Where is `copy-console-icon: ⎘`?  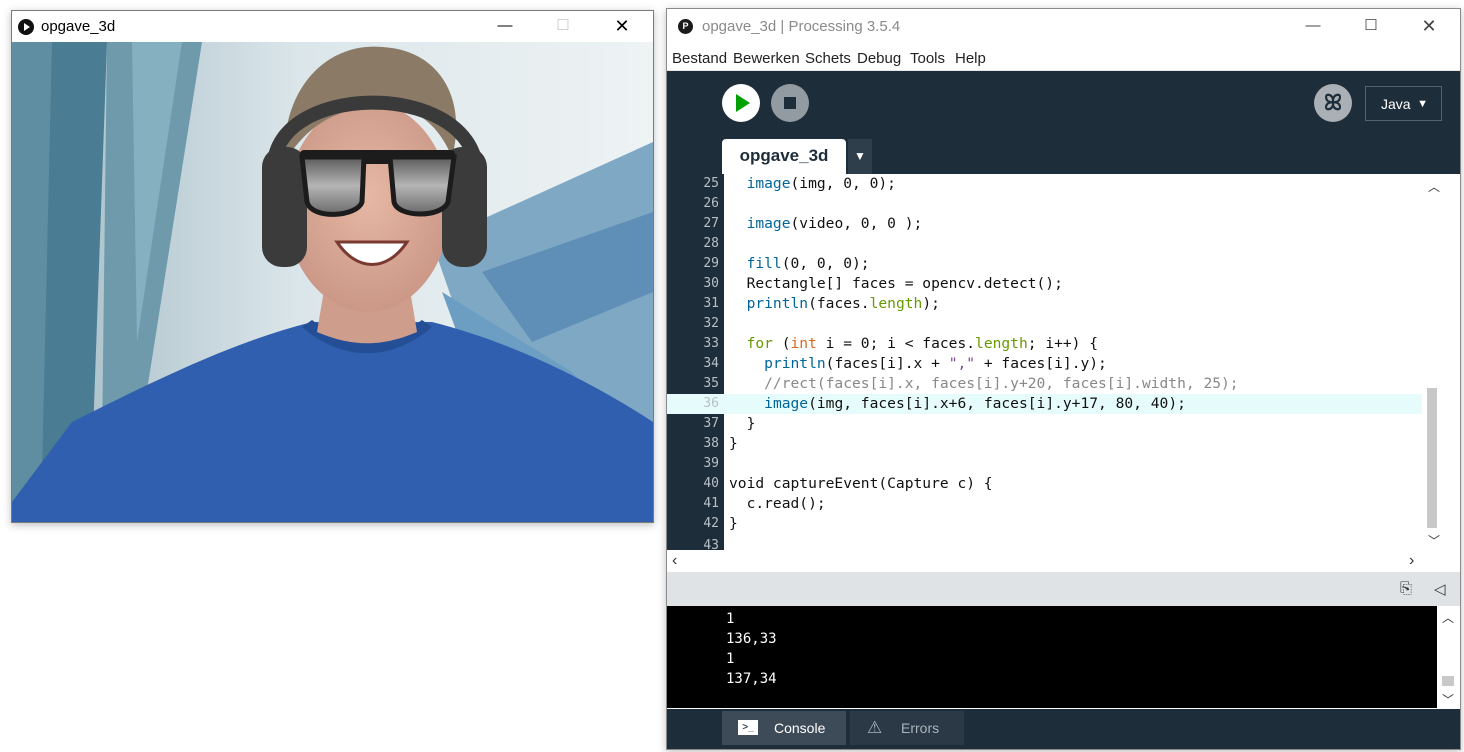 copy-console-icon: ⎘ is located at coordinates (1406, 588).